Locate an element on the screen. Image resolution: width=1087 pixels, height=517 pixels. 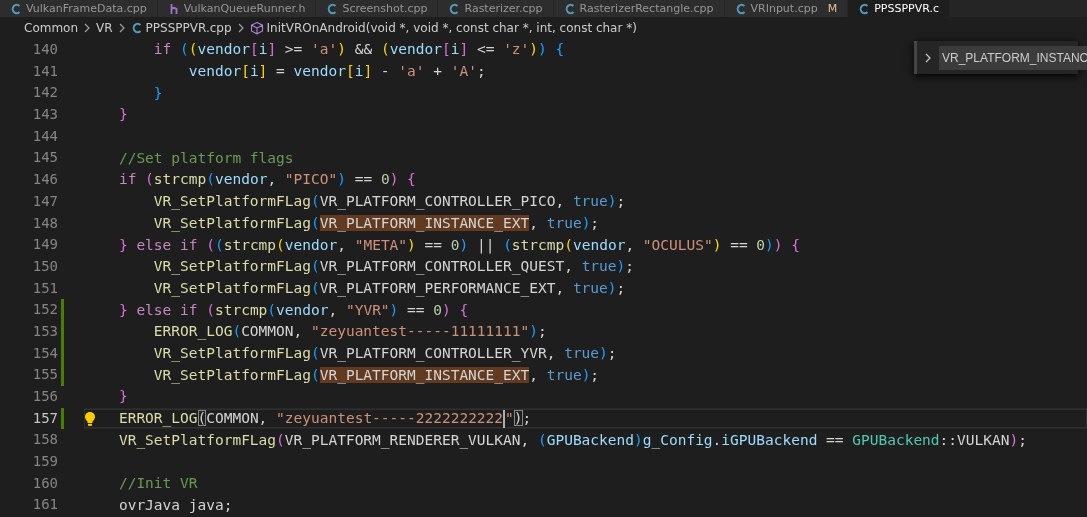
line-number: 147 is located at coordinates (44, 201).